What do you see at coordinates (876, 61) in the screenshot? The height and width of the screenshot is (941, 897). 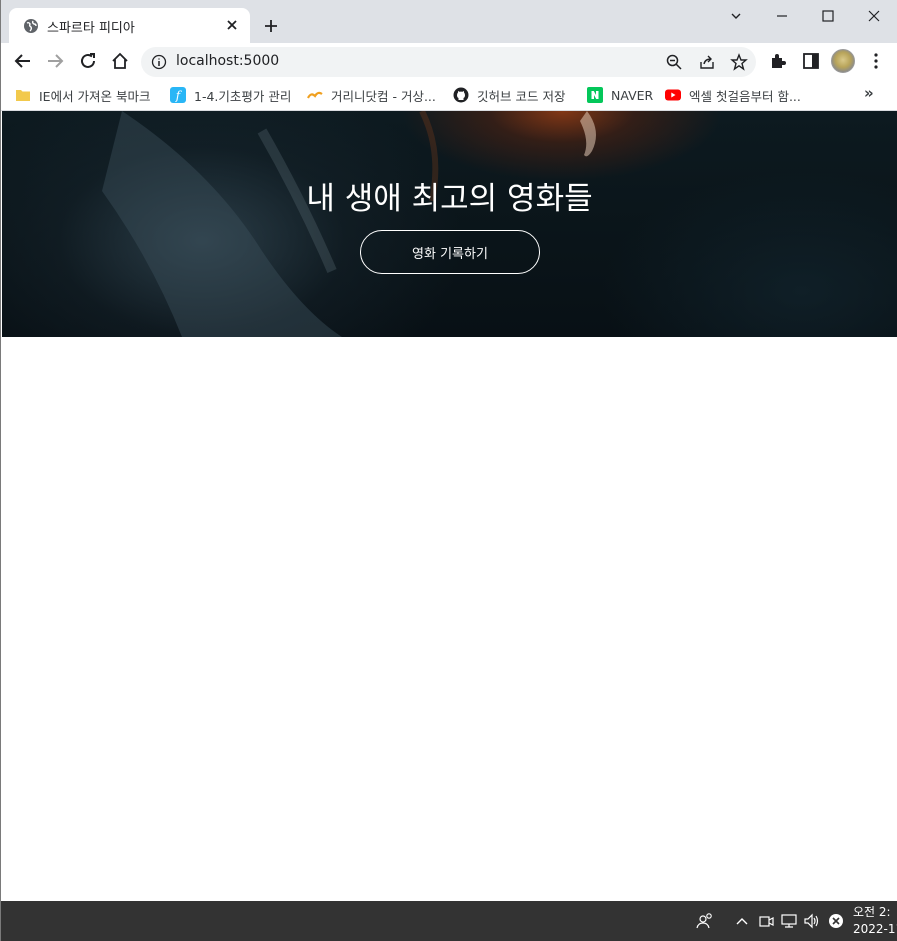 I see `menu-dots-icon` at bounding box center [876, 61].